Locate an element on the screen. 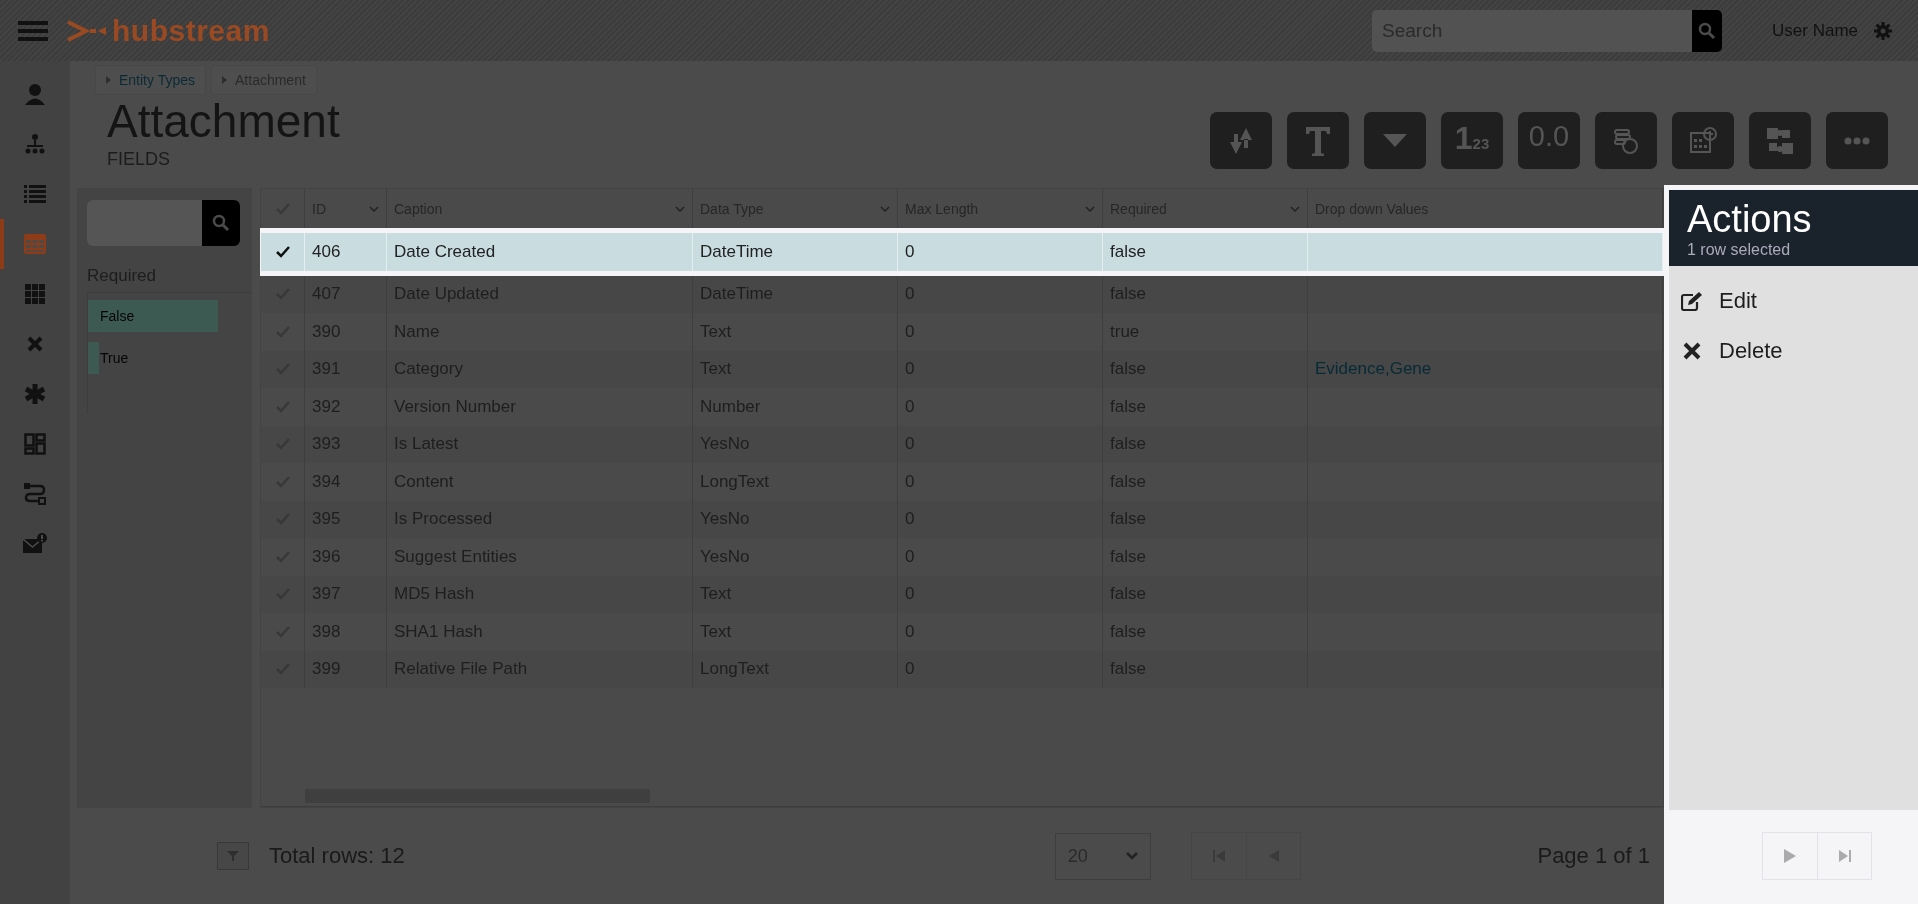 The width and height of the screenshot is (1918, 904). page-title: Attachment is located at coordinates (223, 121).